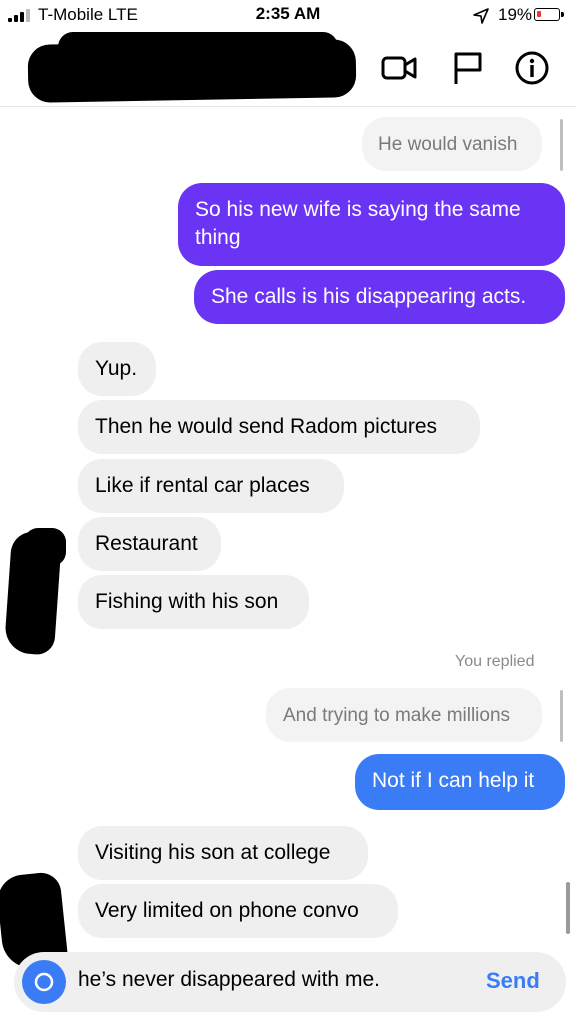 Image resolution: width=576 pixels, height=1024 pixels. What do you see at coordinates (149, 544) in the screenshot?
I see `incoming-message: Restaurant` at bounding box center [149, 544].